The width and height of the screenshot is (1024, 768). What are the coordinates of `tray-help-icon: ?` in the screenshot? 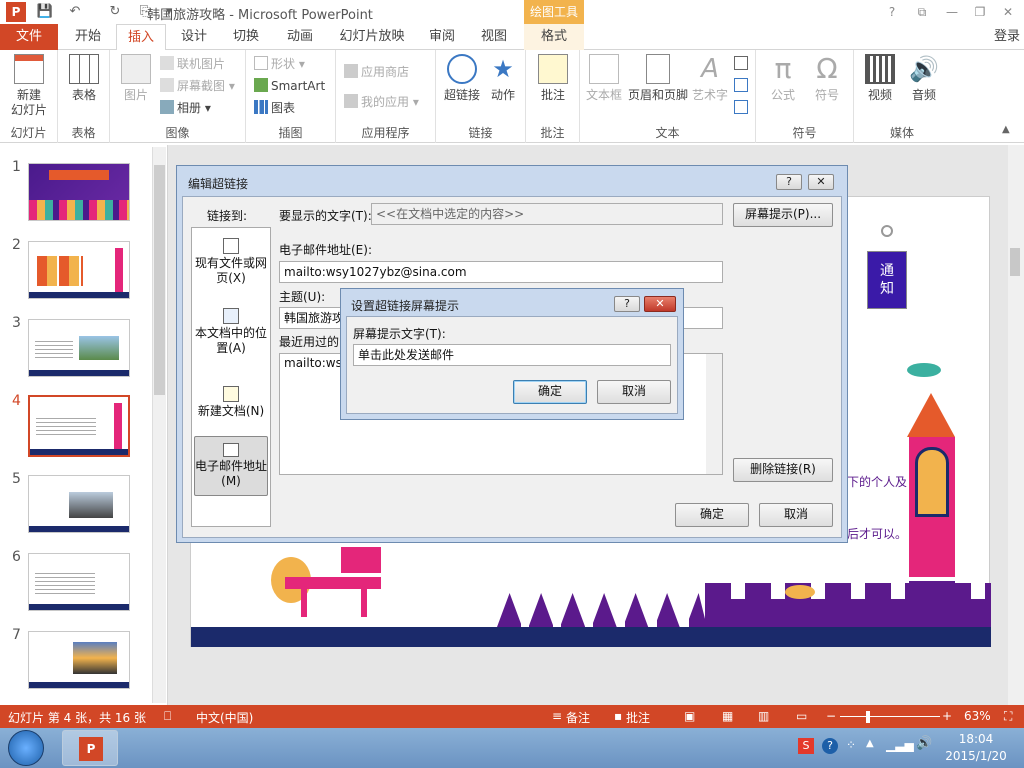 It's located at (830, 746).